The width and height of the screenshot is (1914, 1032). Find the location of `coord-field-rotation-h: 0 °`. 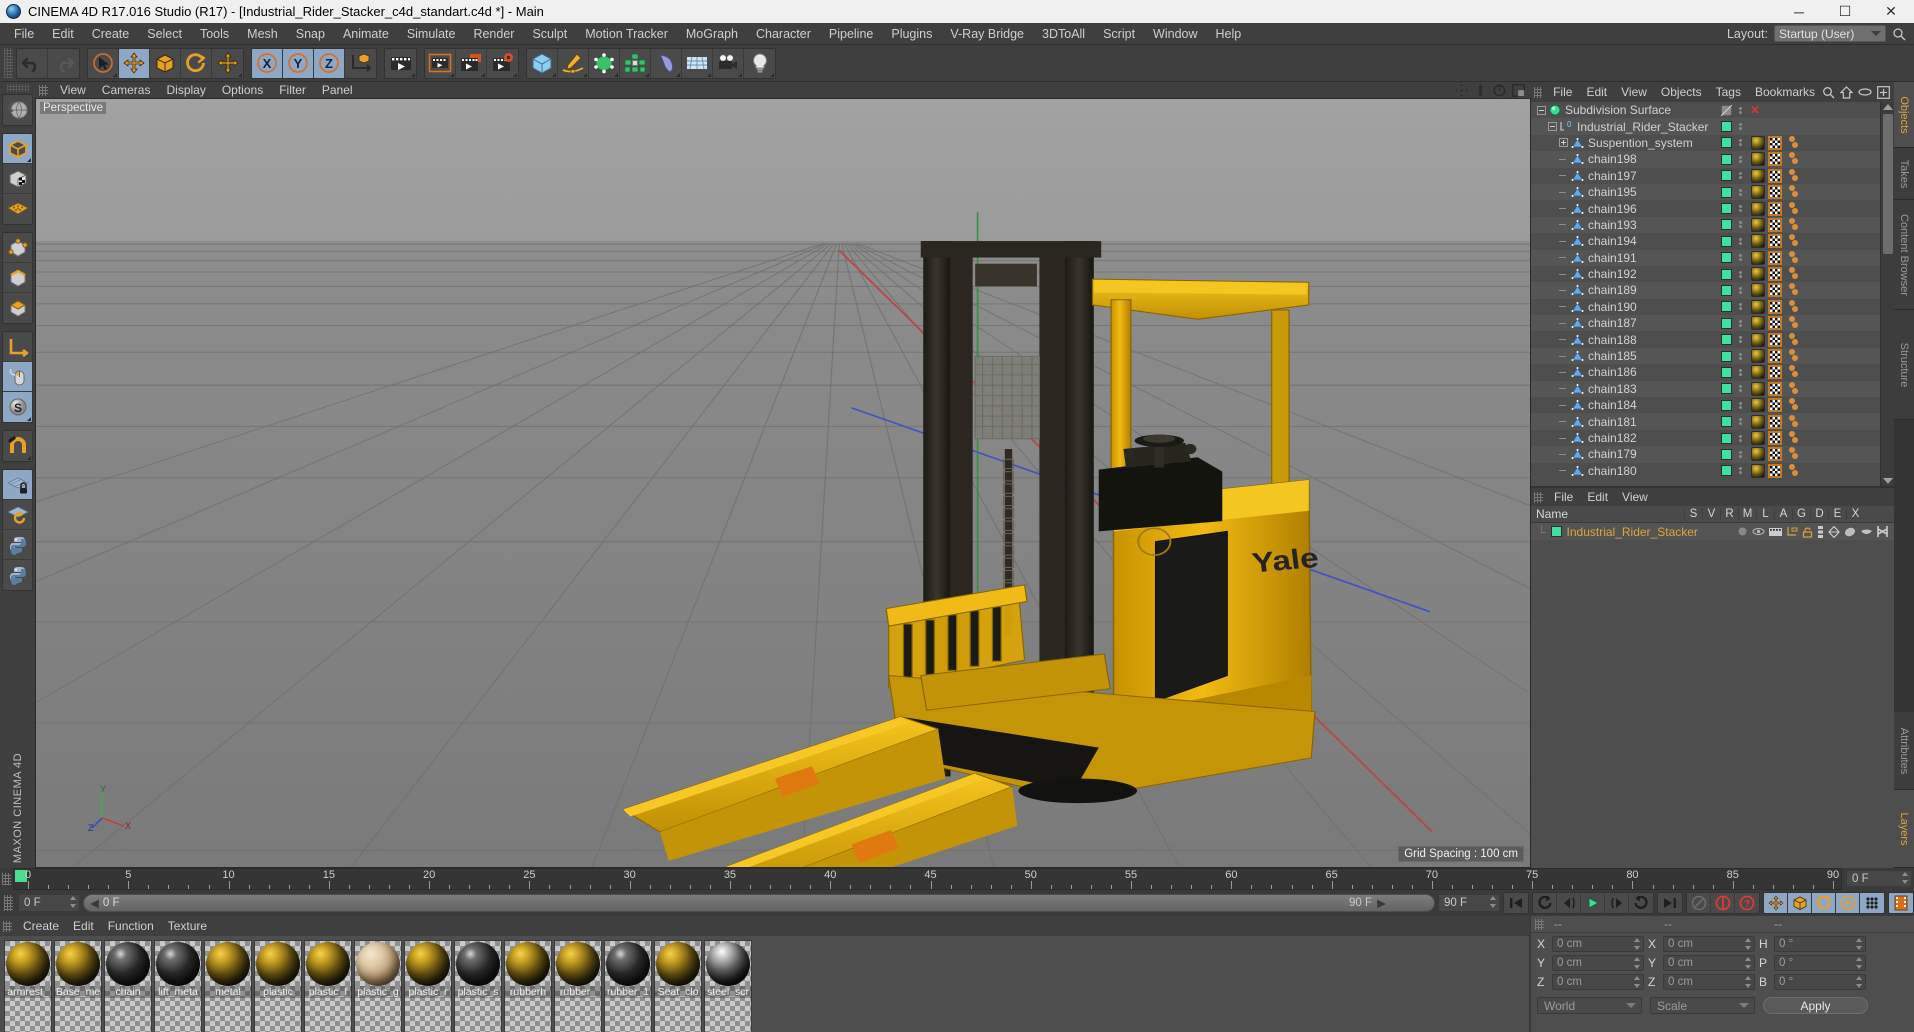

coord-field-rotation-h: 0 ° is located at coordinates (1820, 944).